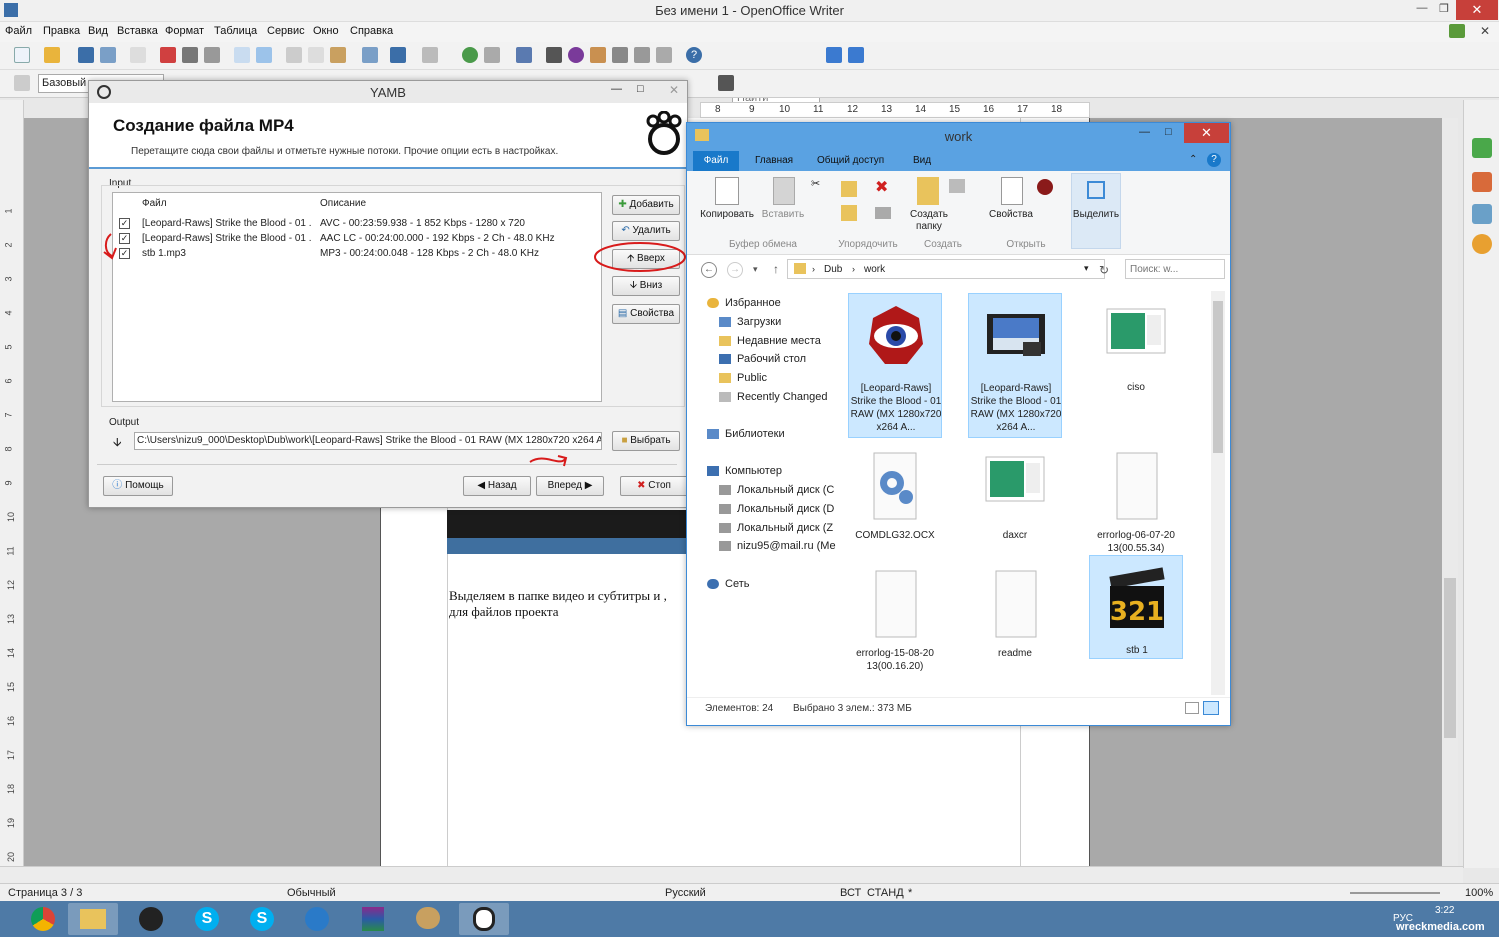  Describe the element at coordinates (958, 160) in the screenshot. I see `ribbon-tabs: Файл Главная Общий доступ Вид ⌃ ?` at that location.